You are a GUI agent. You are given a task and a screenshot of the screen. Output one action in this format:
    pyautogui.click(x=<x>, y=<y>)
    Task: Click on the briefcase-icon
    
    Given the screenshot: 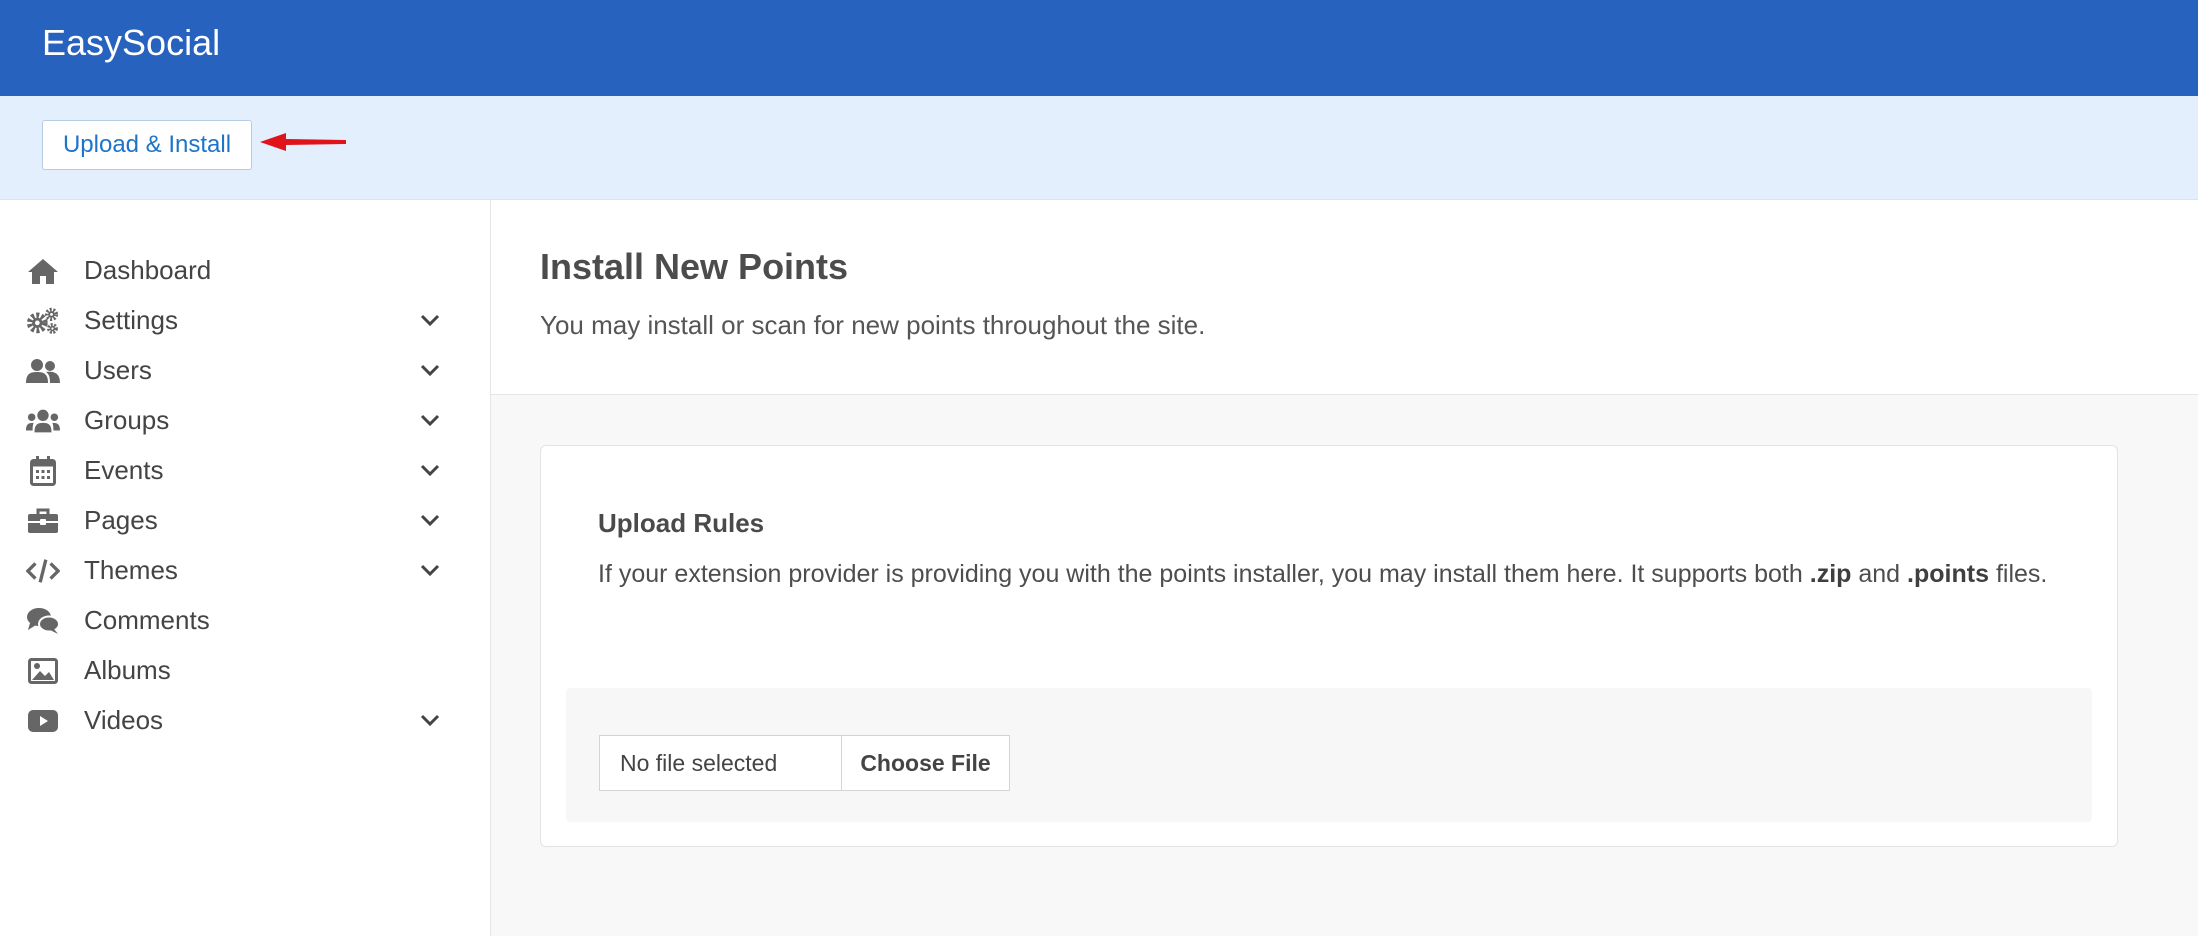 What is the action you would take?
    pyautogui.click(x=43, y=521)
    